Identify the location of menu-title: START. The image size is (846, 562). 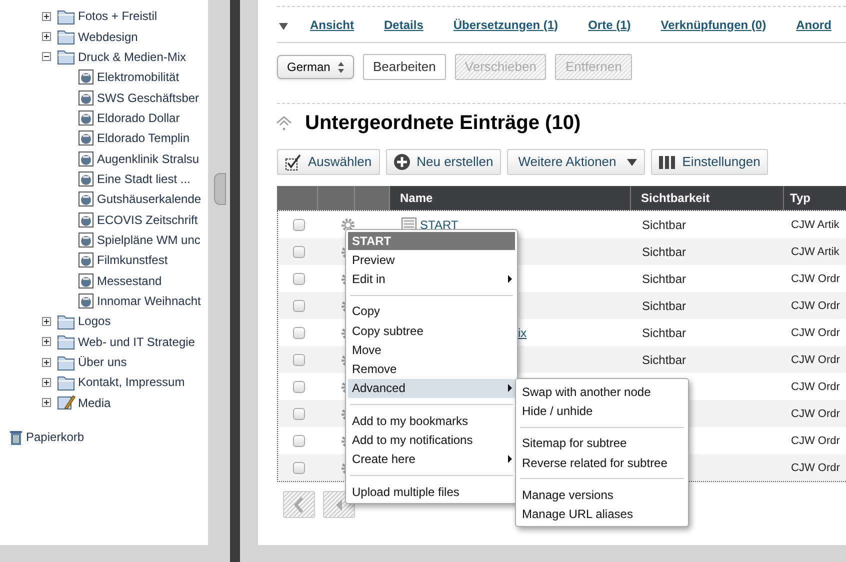
(431, 241).